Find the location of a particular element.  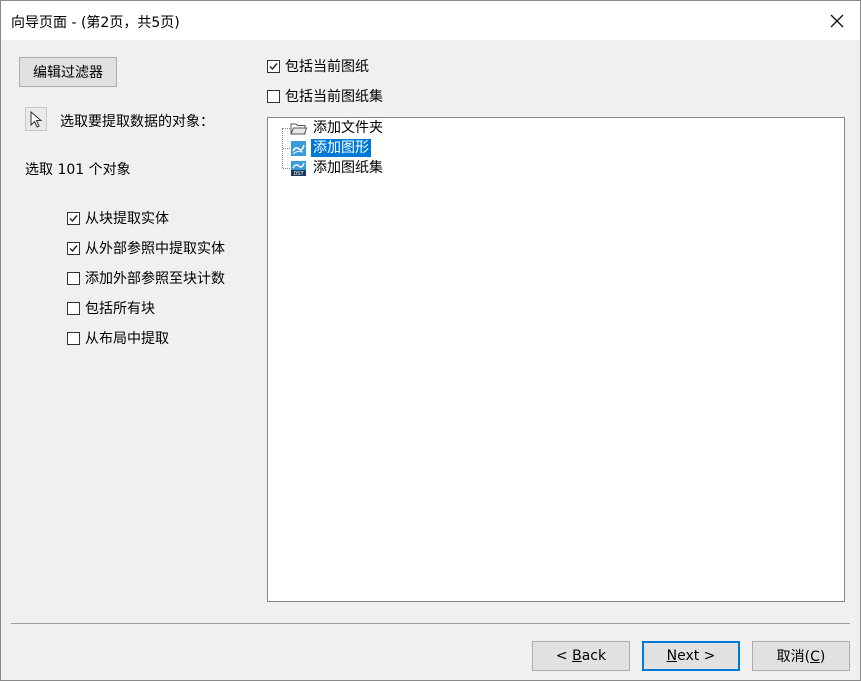

svg-text: DST is located at coordinates (298, 174).